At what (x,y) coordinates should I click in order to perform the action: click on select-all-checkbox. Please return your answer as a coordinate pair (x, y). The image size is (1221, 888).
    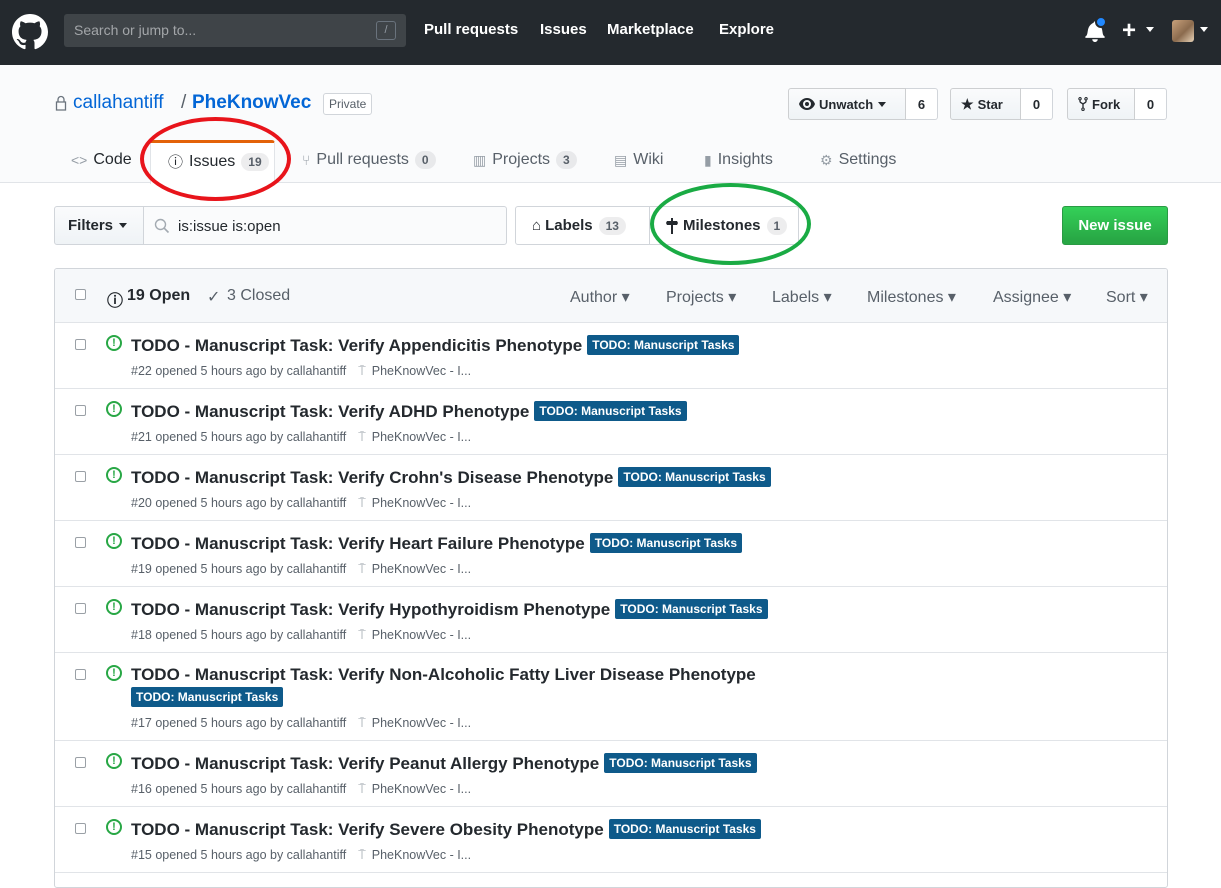
    Looking at the image, I should click on (80, 294).